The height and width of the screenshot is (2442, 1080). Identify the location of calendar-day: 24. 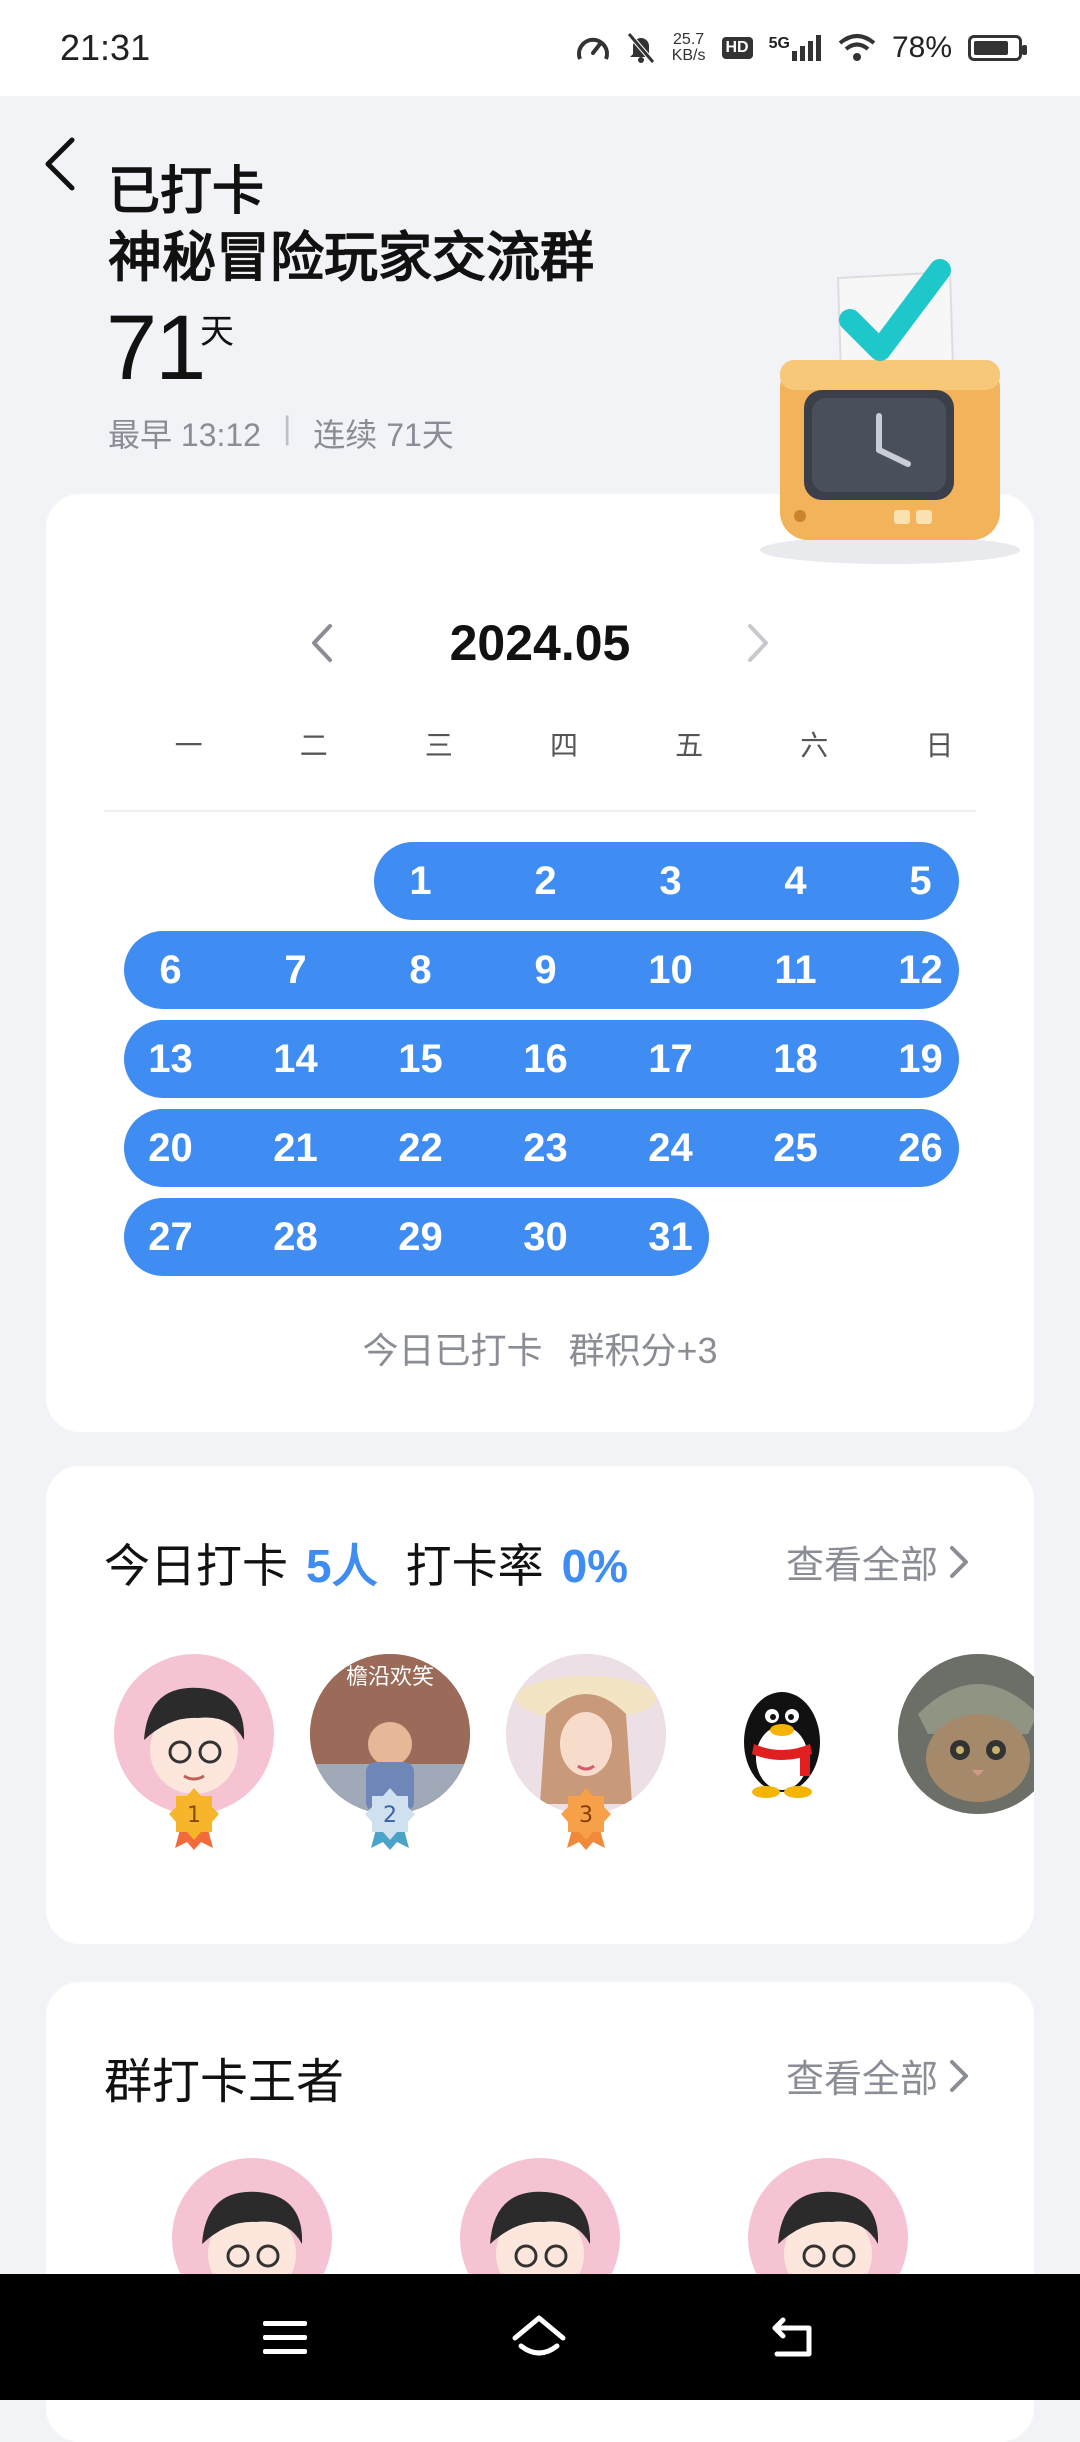
(671, 1148).